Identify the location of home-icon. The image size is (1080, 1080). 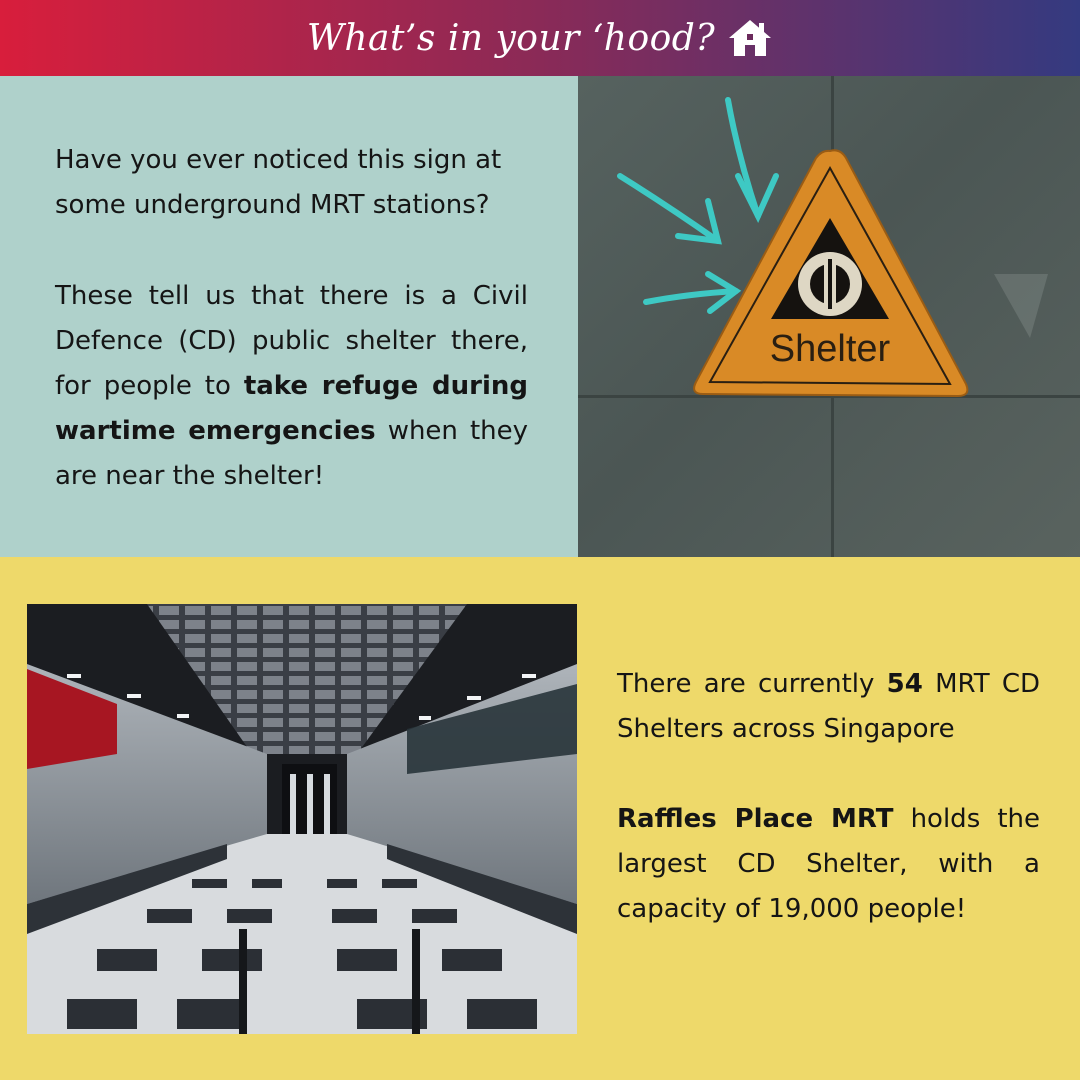
(750, 38).